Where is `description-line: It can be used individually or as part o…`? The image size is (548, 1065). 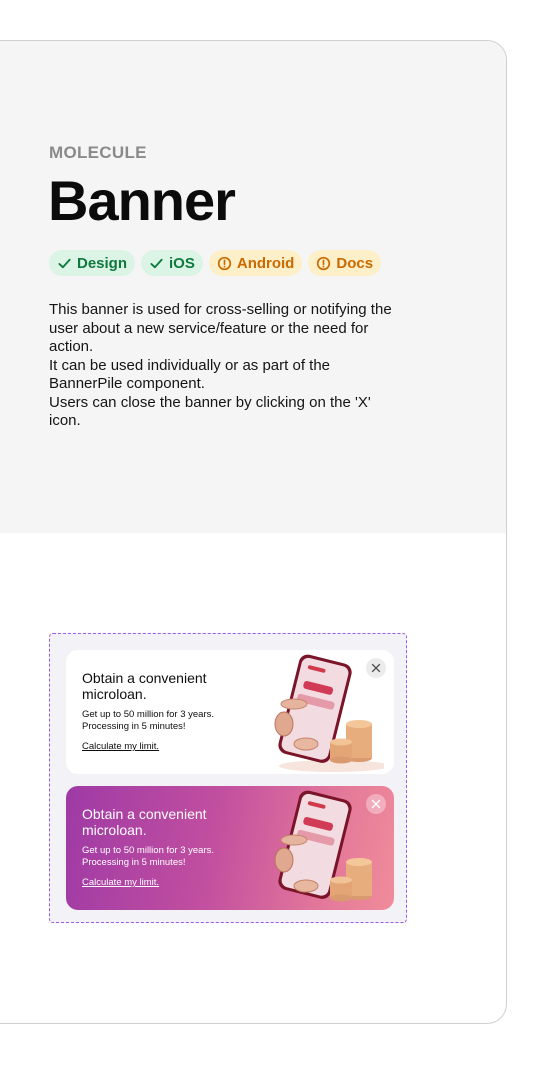 description-line: It can be used individually or as part o… is located at coordinates (190, 374).